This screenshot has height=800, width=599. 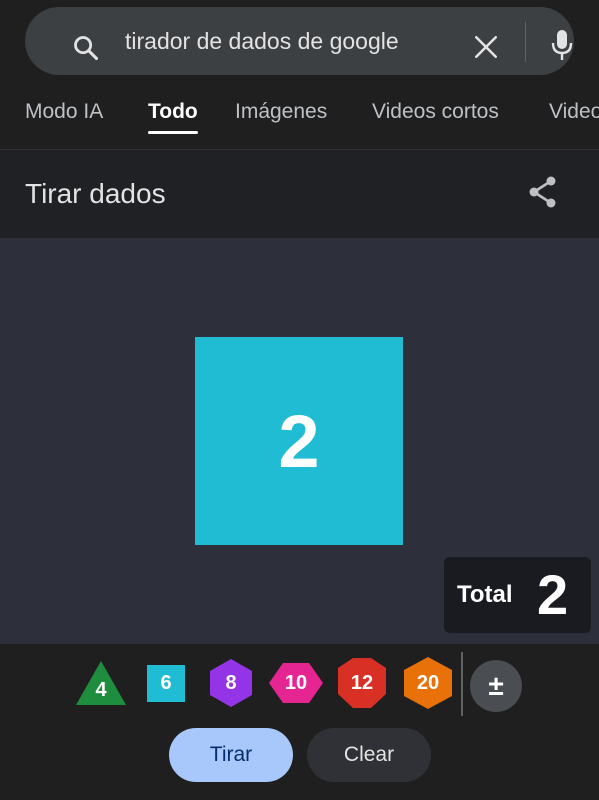 I want to click on active-tab-indicator, so click(x=173, y=132).